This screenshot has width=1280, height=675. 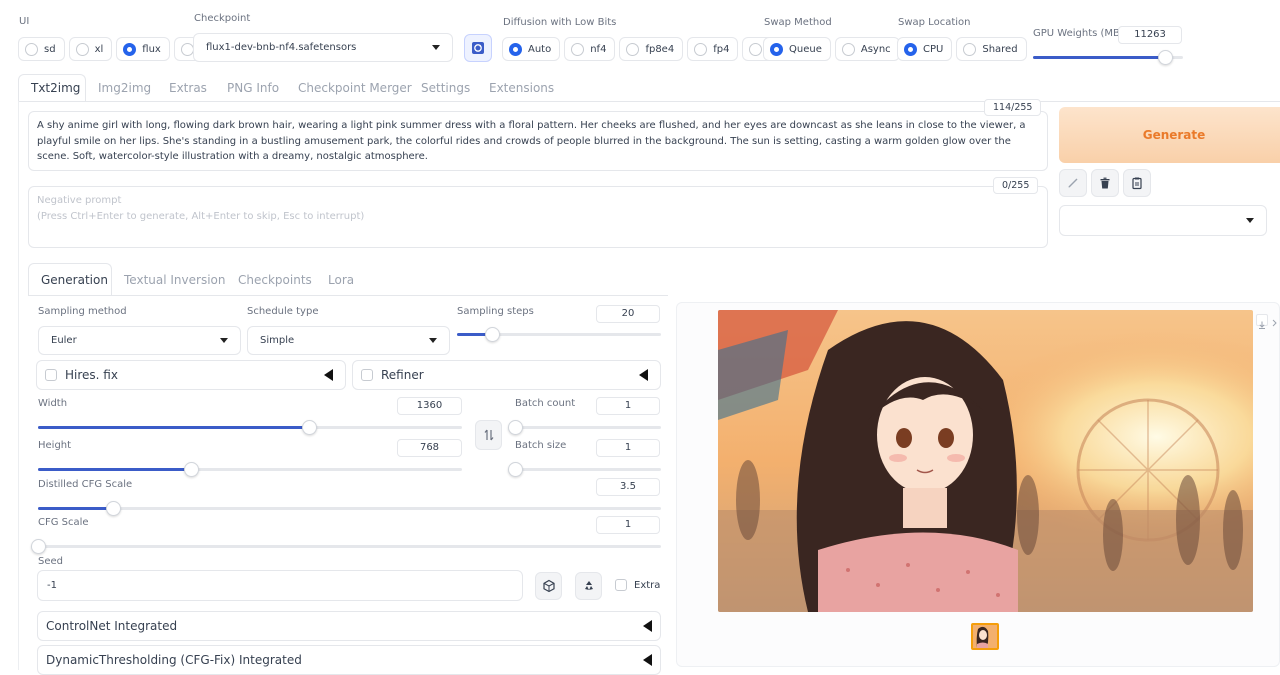 What do you see at coordinates (250, 469) in the screenshot?
I see `height-slider` at bounding box center [250, 469].